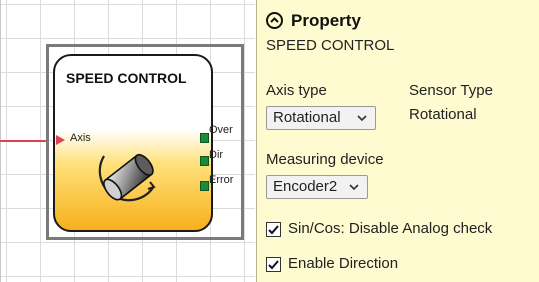 The width and height of the screenshot is (539, 282). Describe the element at coordinates (221, 180) in the screenshot. I see `error-output-label: Error` at that location.